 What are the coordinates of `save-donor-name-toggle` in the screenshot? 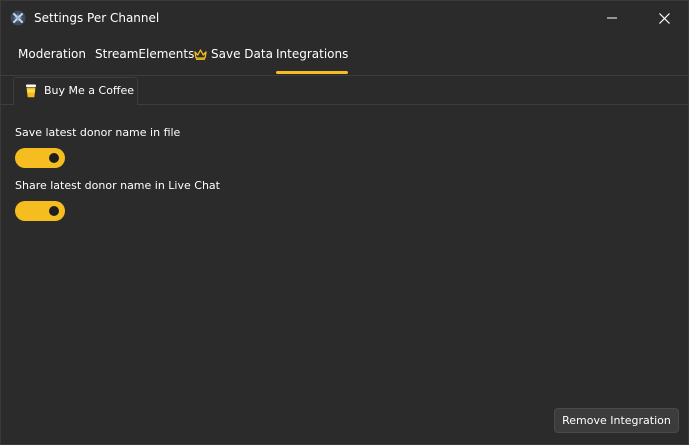 It's located at (40, 158).